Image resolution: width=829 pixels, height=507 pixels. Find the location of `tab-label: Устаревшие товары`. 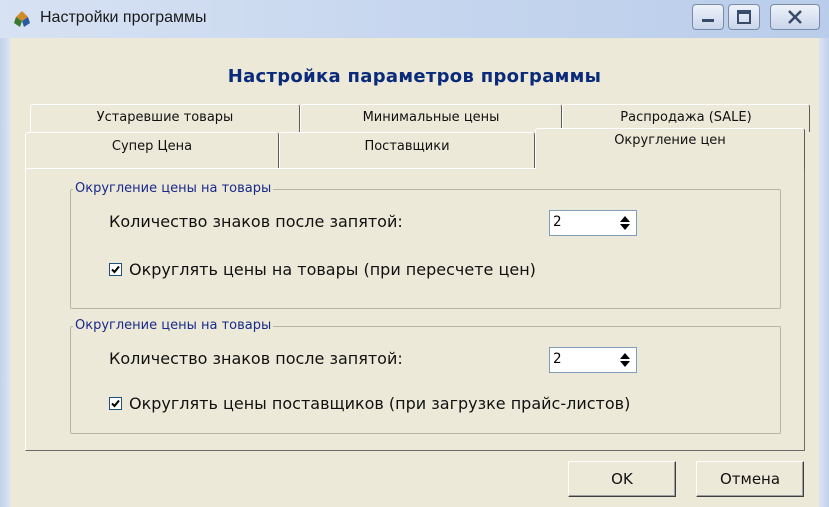

tab-label: Устаревшие товары is located at coordinates (165, 117).